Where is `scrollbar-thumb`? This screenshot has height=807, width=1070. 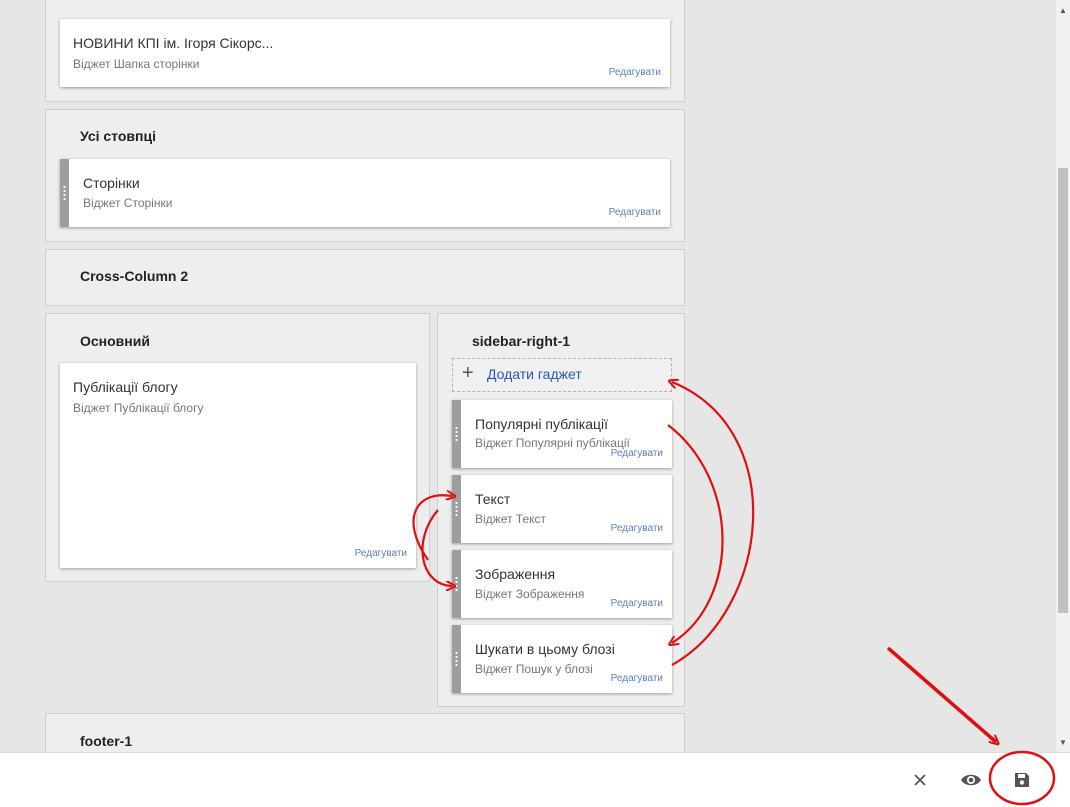
scrollbar-thumb is located at coordinates (1063, 390).